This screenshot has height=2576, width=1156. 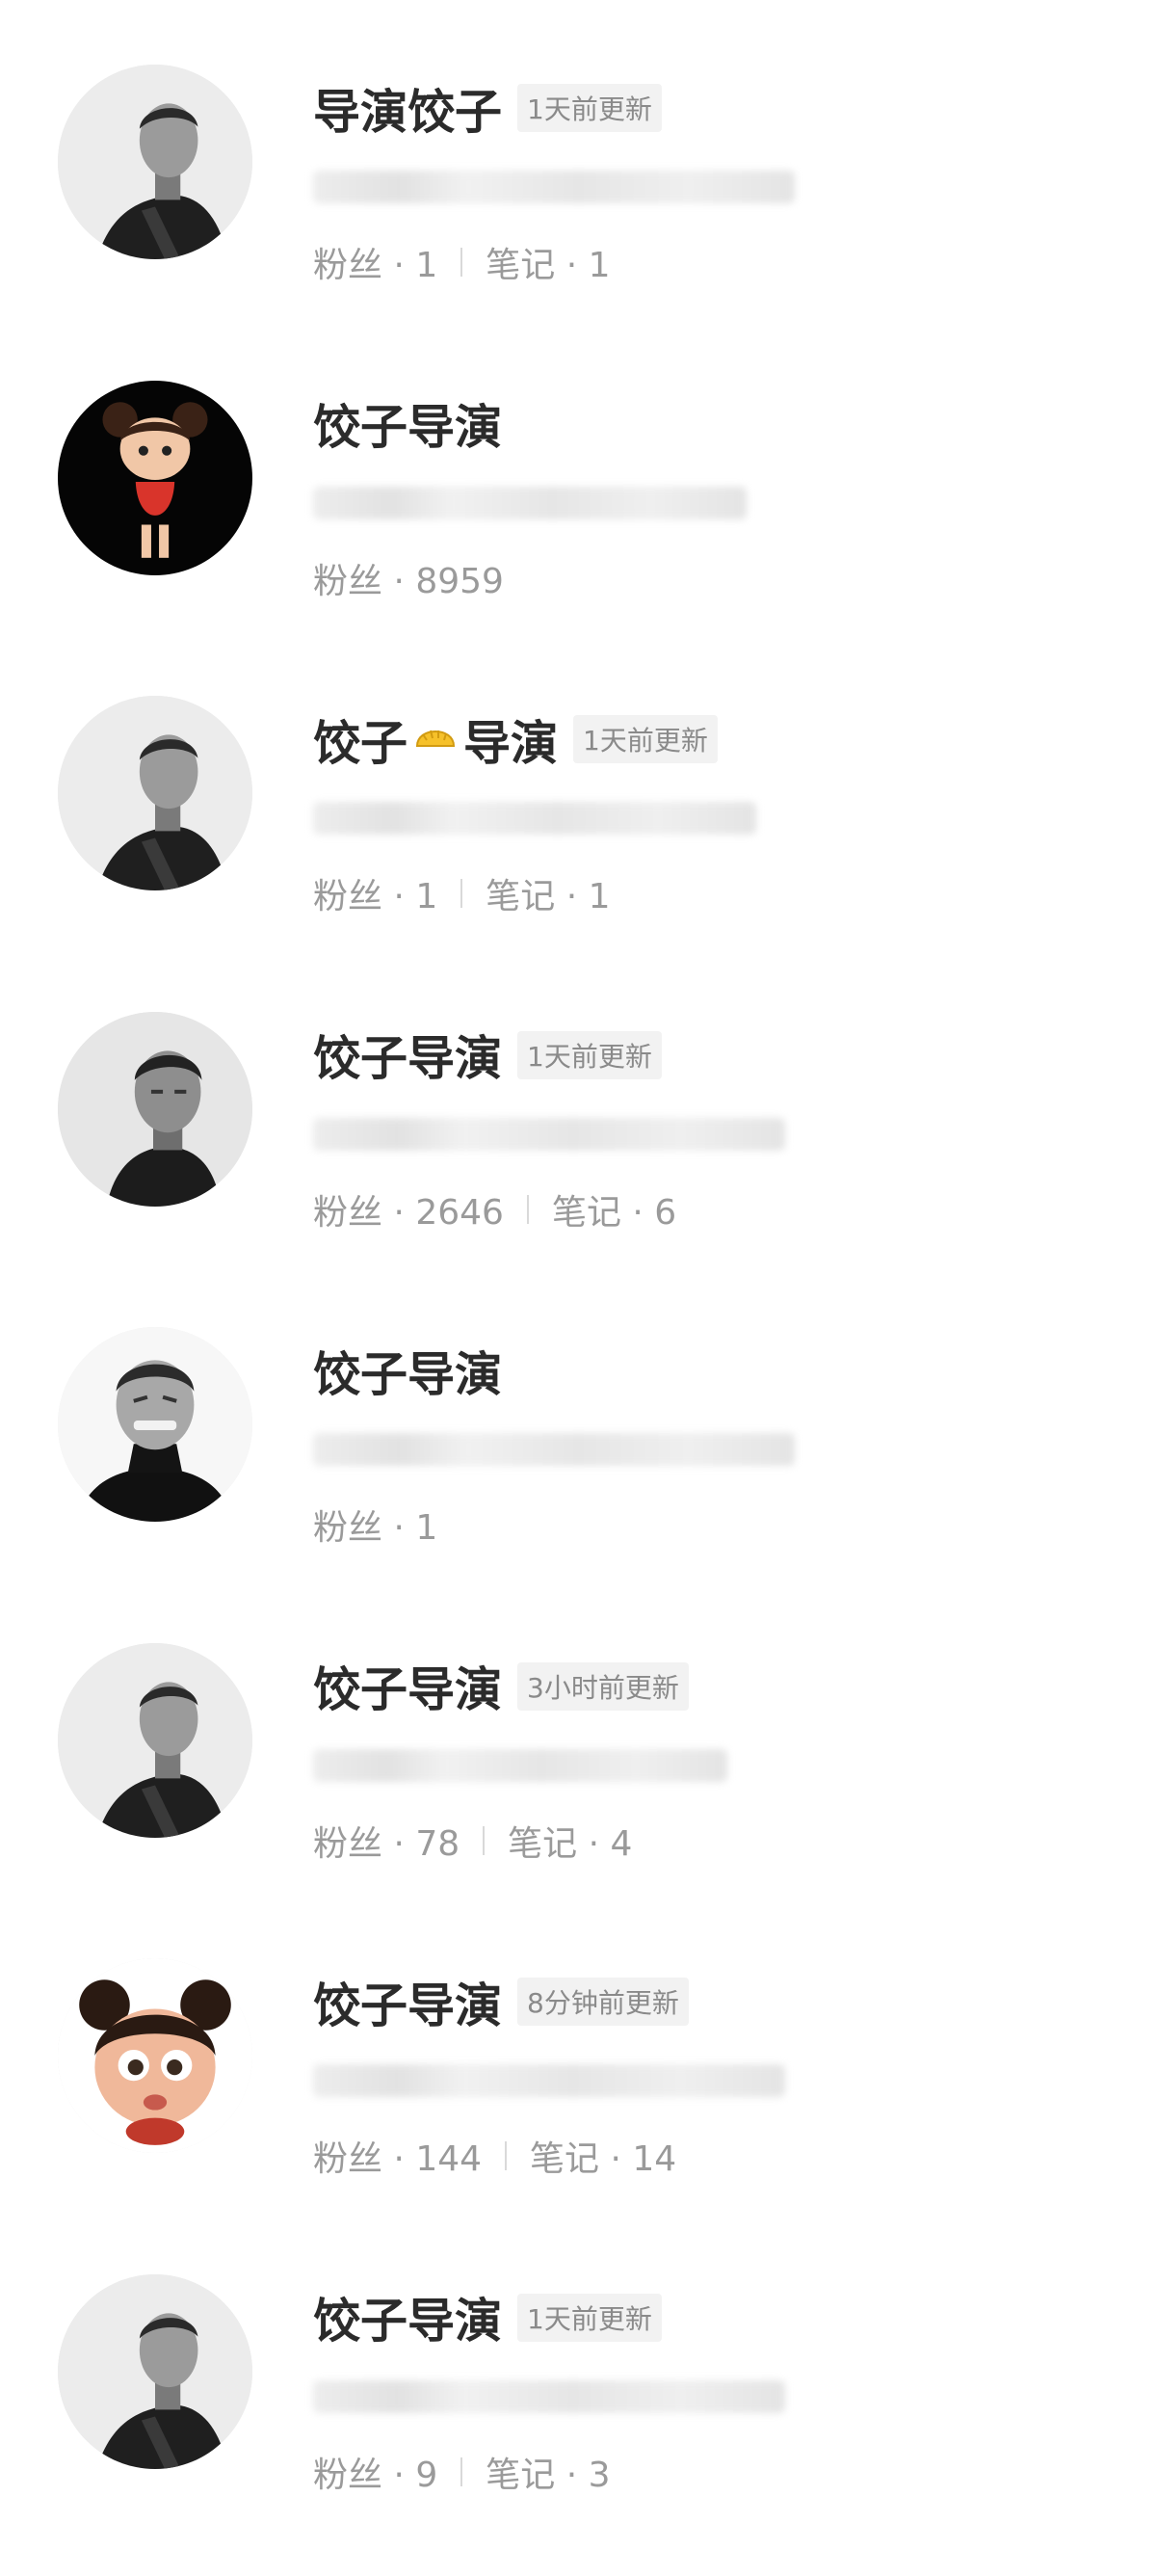 I want to click on fans-count: 粉丝 · 78, so click(x=386, y=1843).